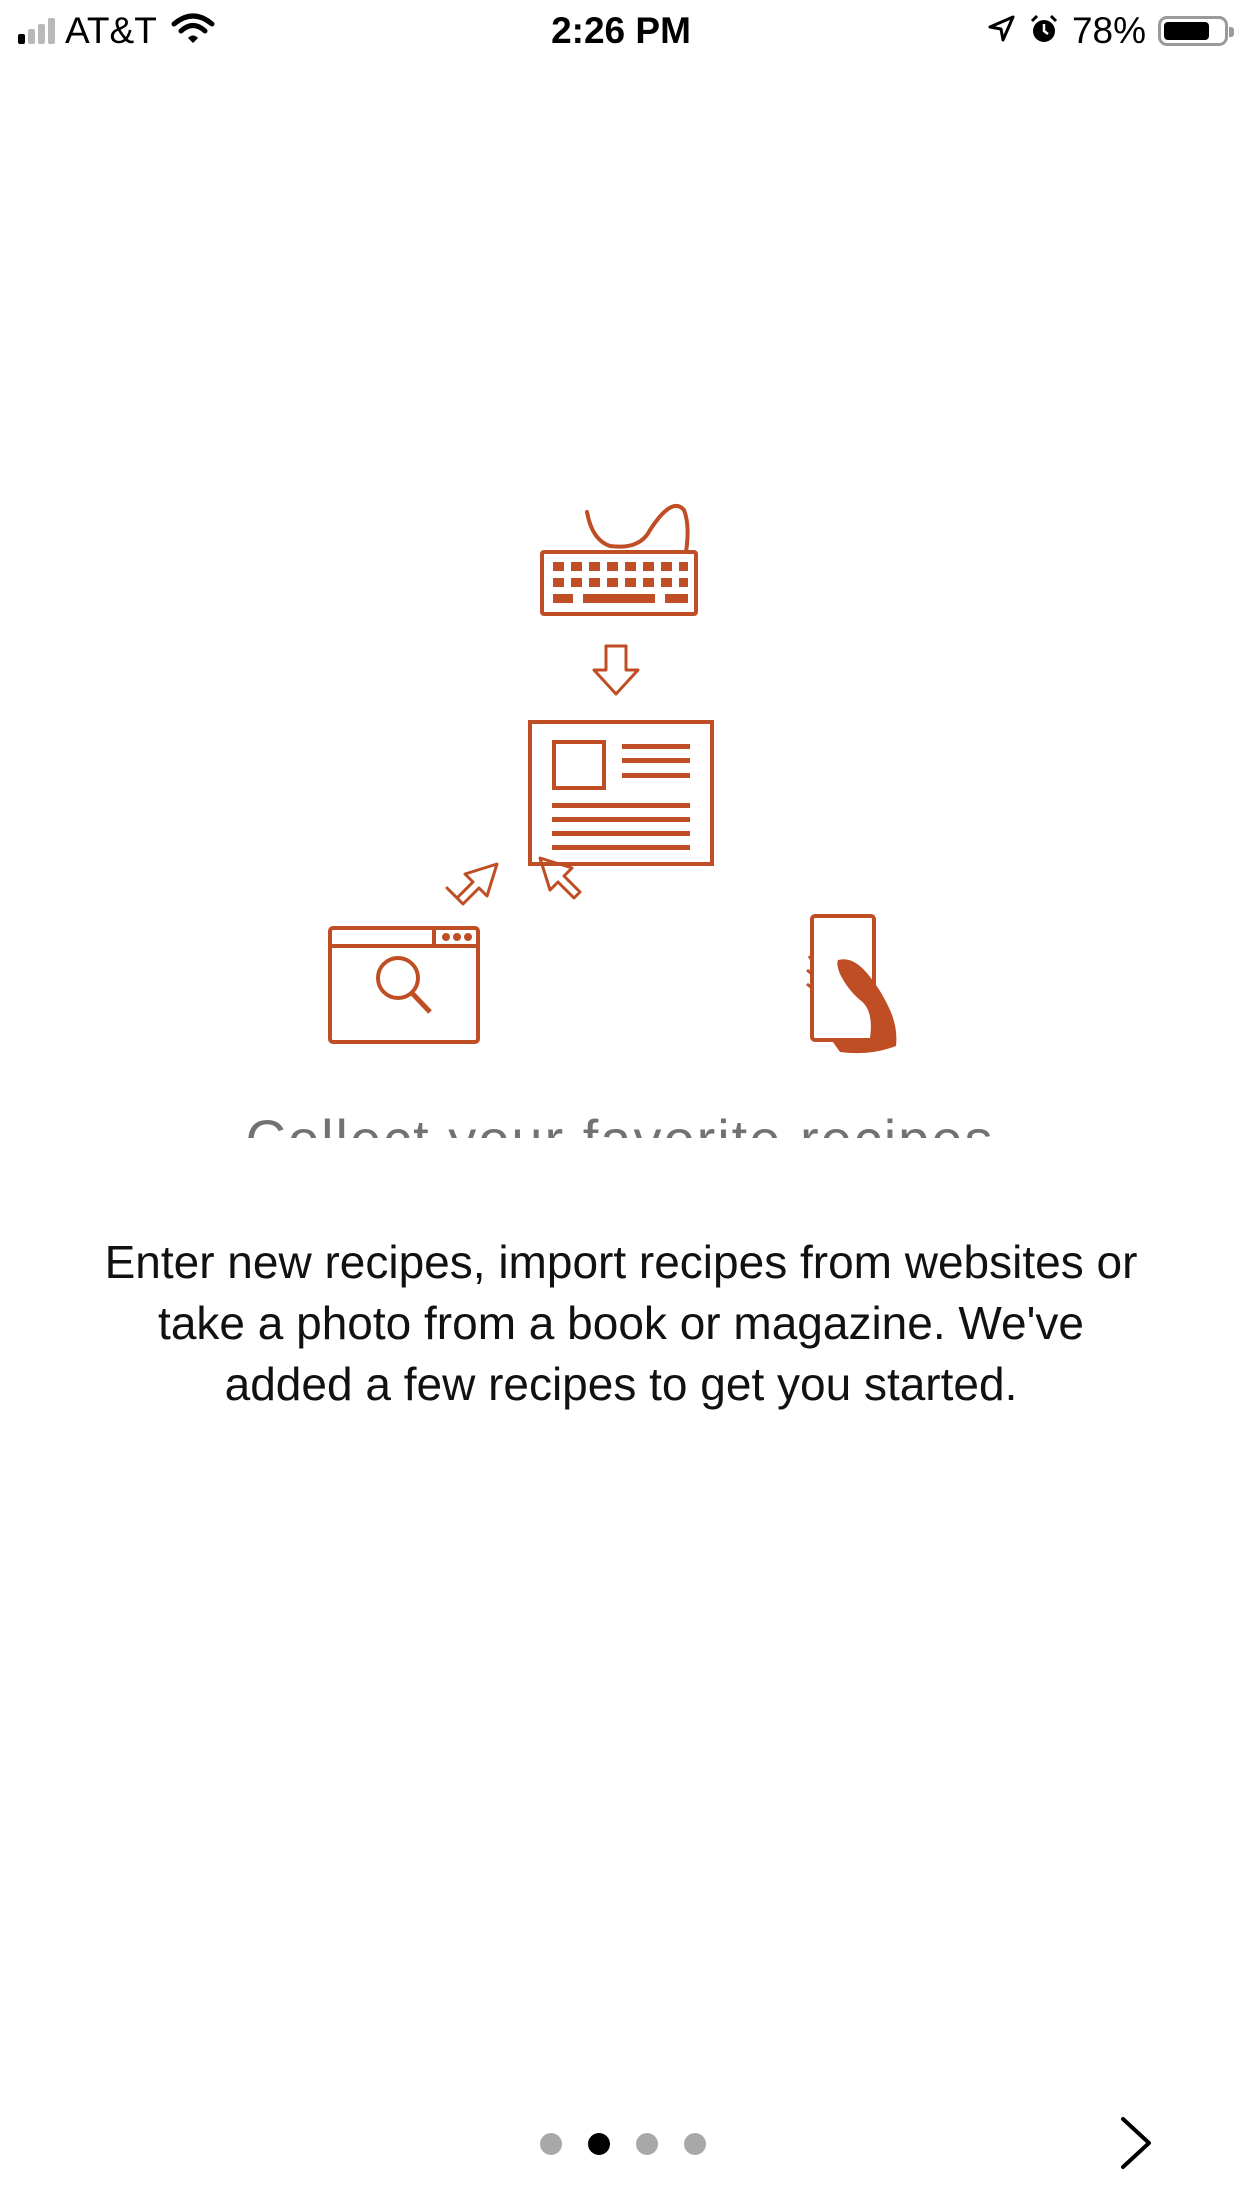  I want to click on keyboard-icon, so click(619, 583).